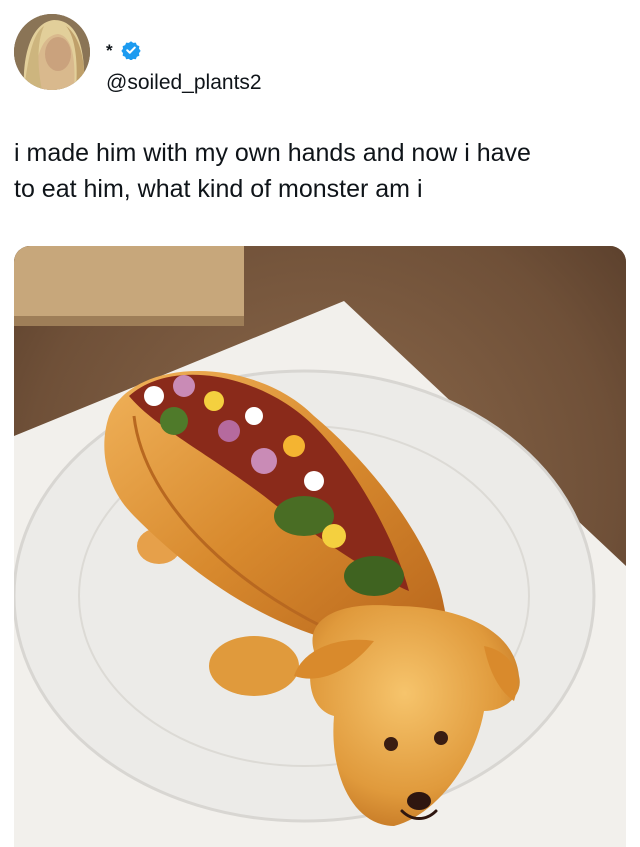 The height and width of the screenshot is (847, 640). What do you see at coordinates (320, 54) in the screenshot?
I see `tweet-header: * @soiled_plants2` at bounding box center [320, 54].